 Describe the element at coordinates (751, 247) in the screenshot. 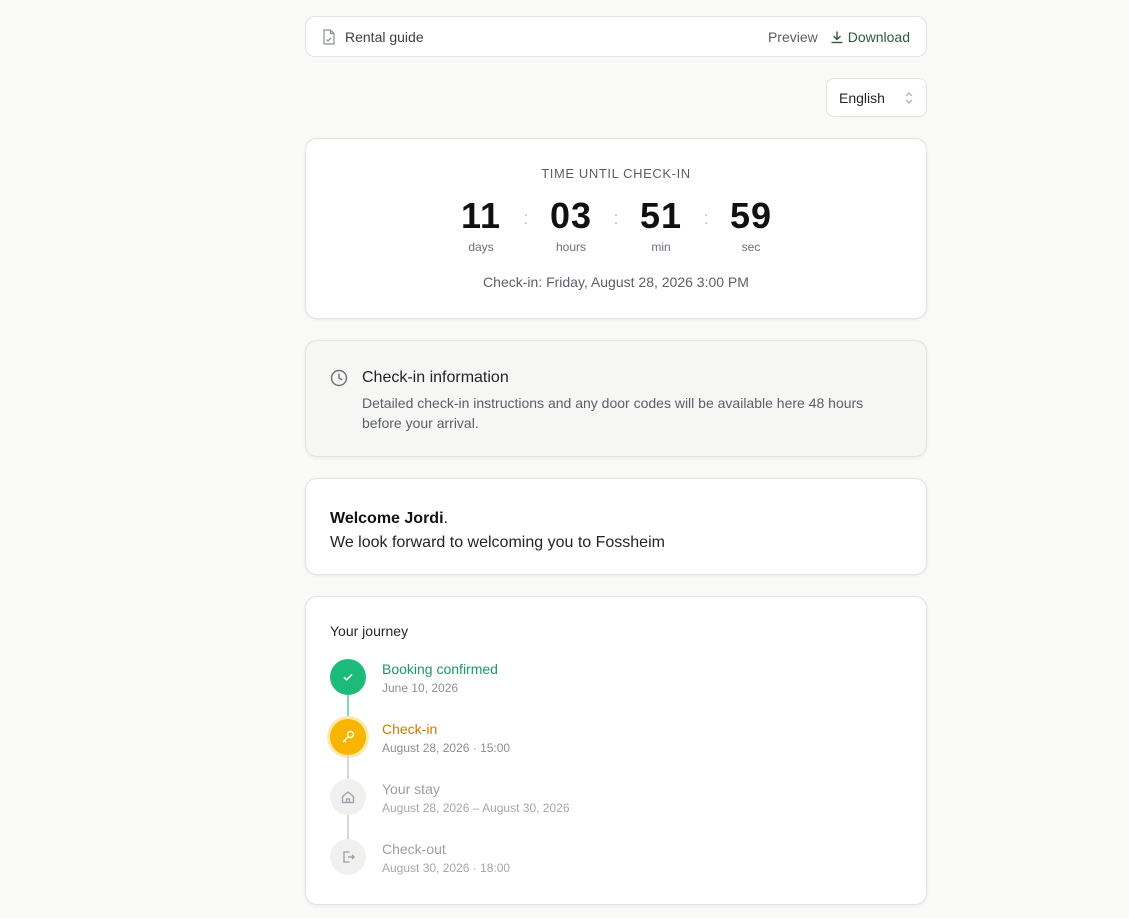

I see `seconds-label: sec` at that location.